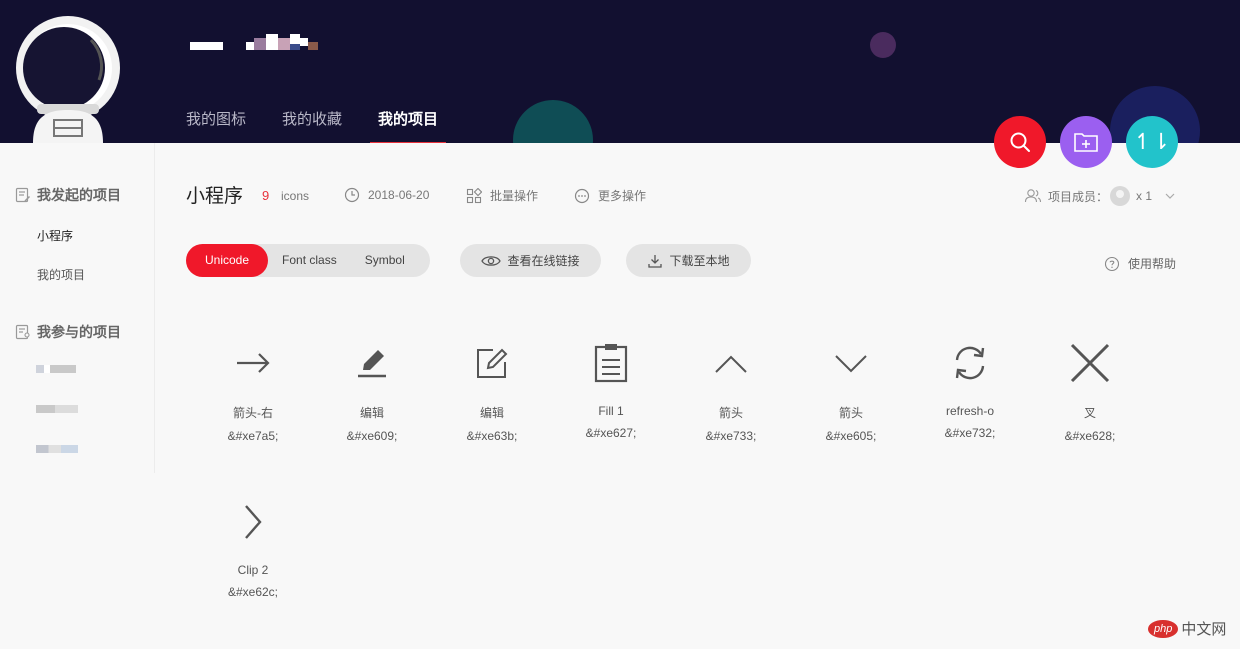 The height and width of the screenshot is (649, 1240). I want to click on sort-icon: ↿⇂, so click(1152, 141).